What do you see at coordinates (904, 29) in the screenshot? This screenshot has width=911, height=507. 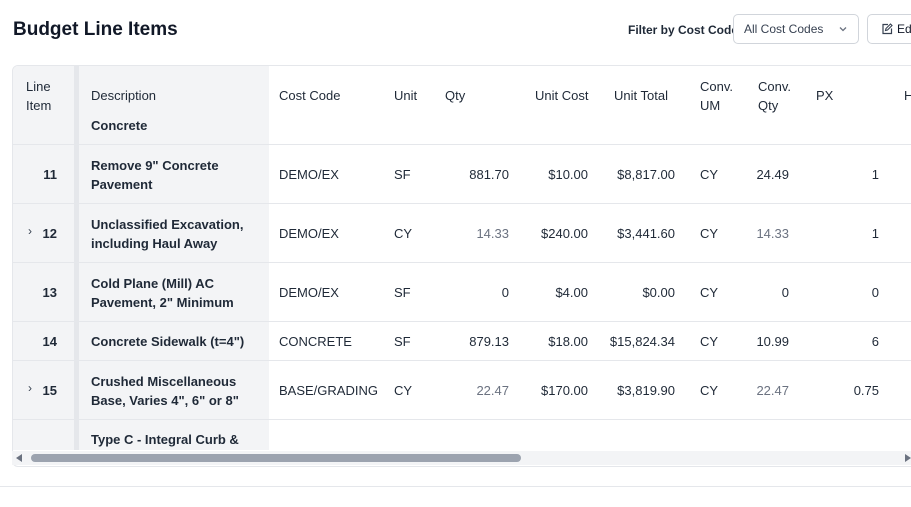 I see `edit-button-label: Ed` at bounding box center [904, 29].